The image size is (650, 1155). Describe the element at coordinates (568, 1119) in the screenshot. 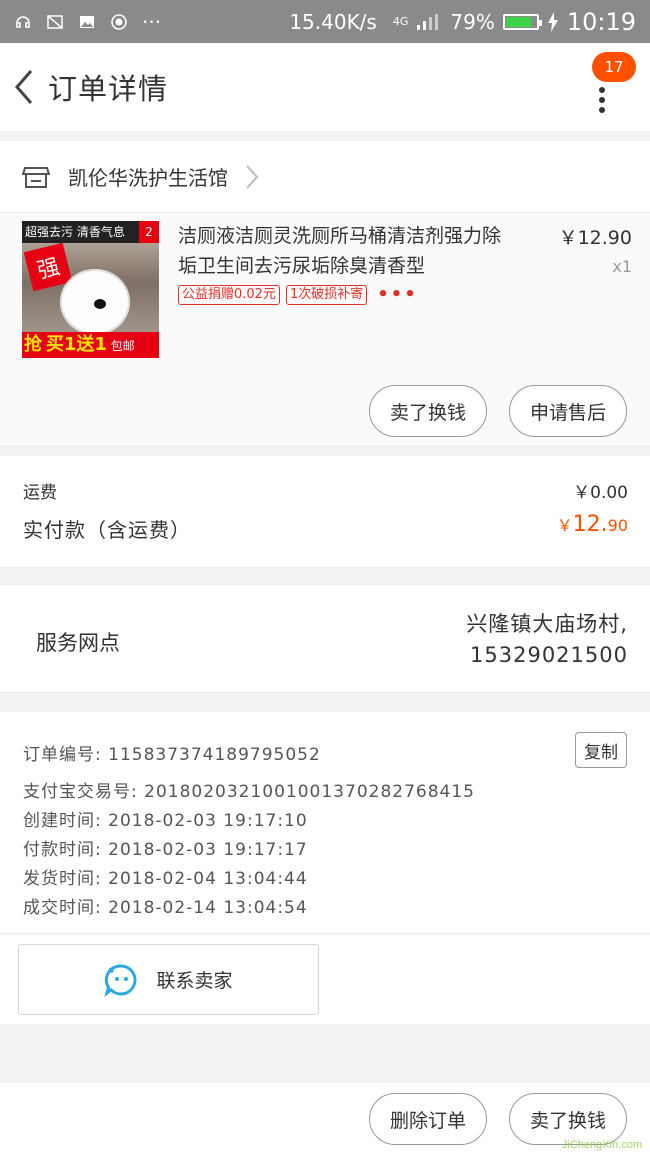

I see `sell-for-cash-bottom-button: 卖了换钱` at that location.